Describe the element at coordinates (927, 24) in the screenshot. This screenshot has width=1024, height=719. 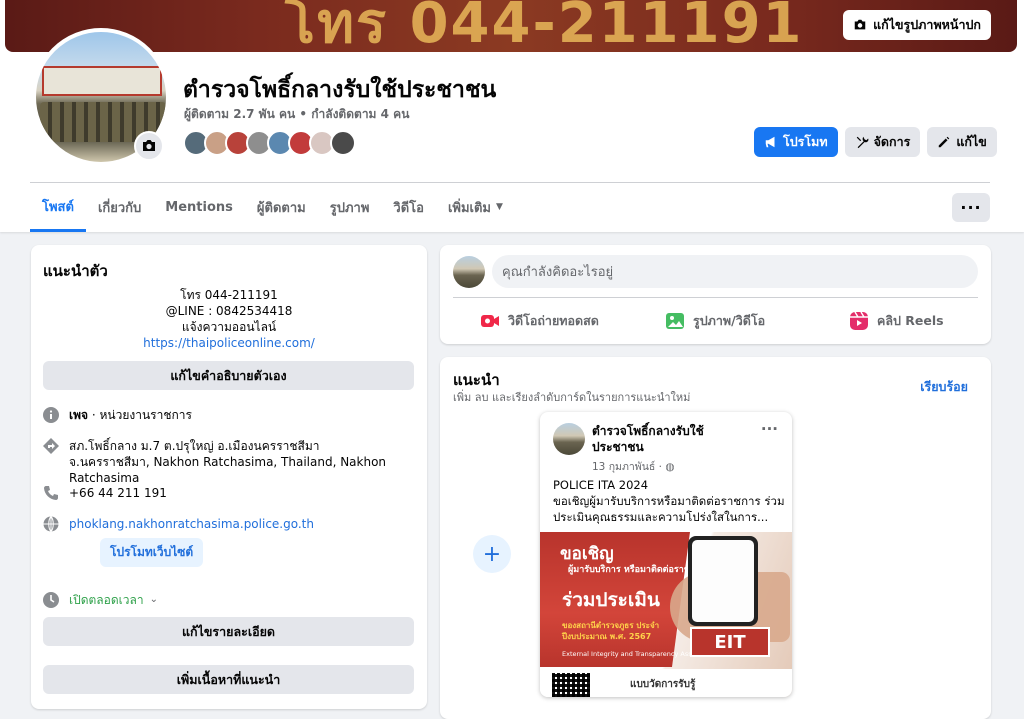
I see `edit-cover-label: แก้ไขรูปภาพหน้าปก` at that location.